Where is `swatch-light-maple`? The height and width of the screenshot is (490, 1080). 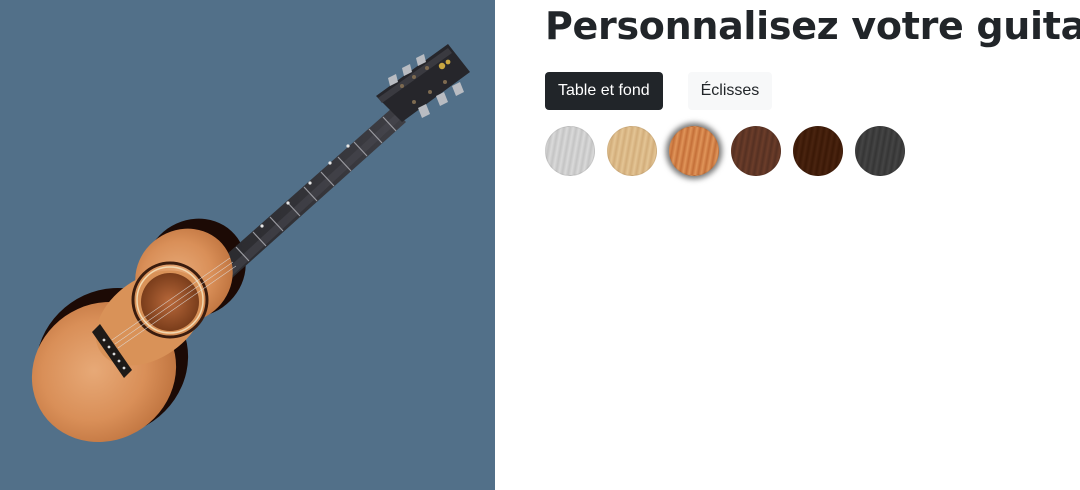
swatch-light-maple is located at coordinates (632, 151).